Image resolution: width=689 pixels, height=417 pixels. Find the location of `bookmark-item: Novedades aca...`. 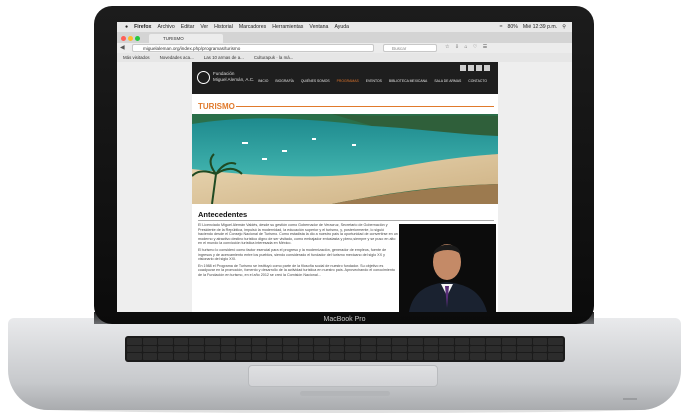

bookmark-item: Novedades aca... is located at coordinates (177, 57).